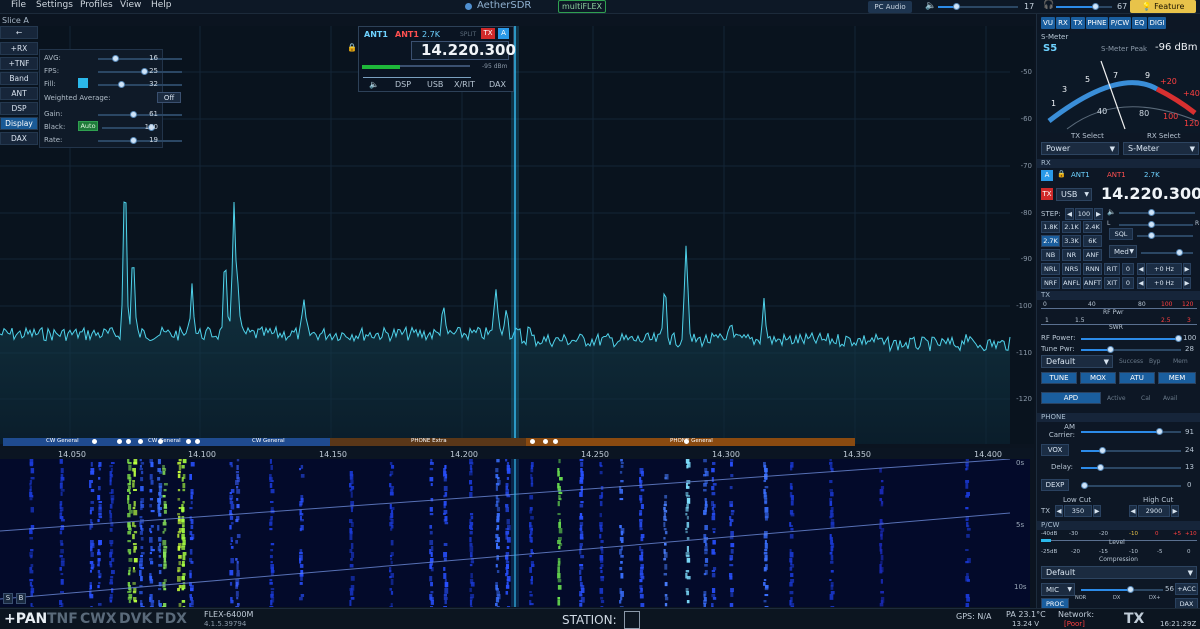 Image resolution: width=1200 pixels, height=629 pixels. Describe the element at coordinates (1047, 194) in the screenshot. I see `rx-tx-button: TX` at that location.